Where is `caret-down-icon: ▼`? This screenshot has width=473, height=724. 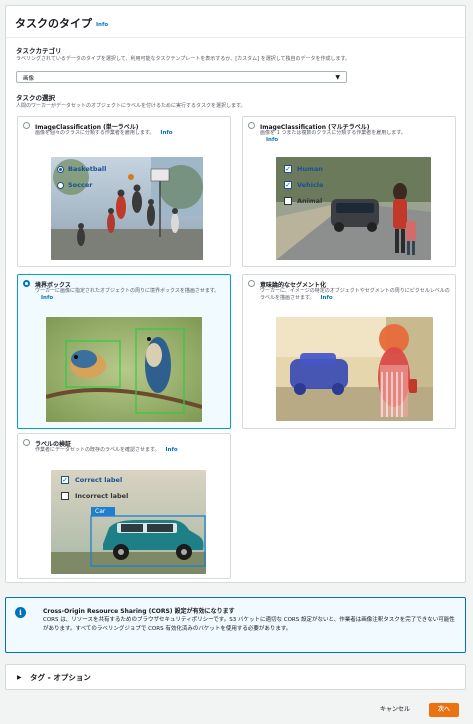 caret-down-icon: ▼ is located at coordinates (337, 77).